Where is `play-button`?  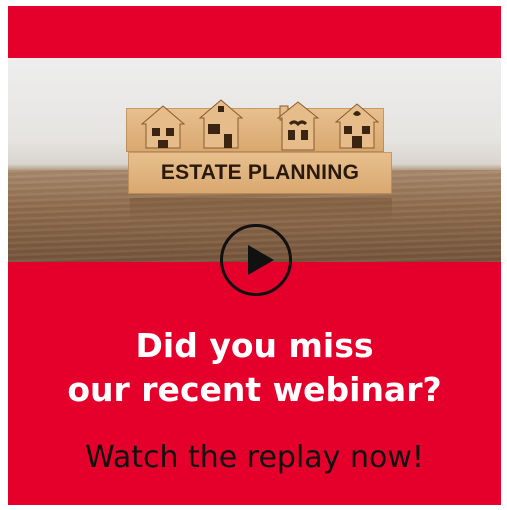
play-button is located at coordinates (256, 260).